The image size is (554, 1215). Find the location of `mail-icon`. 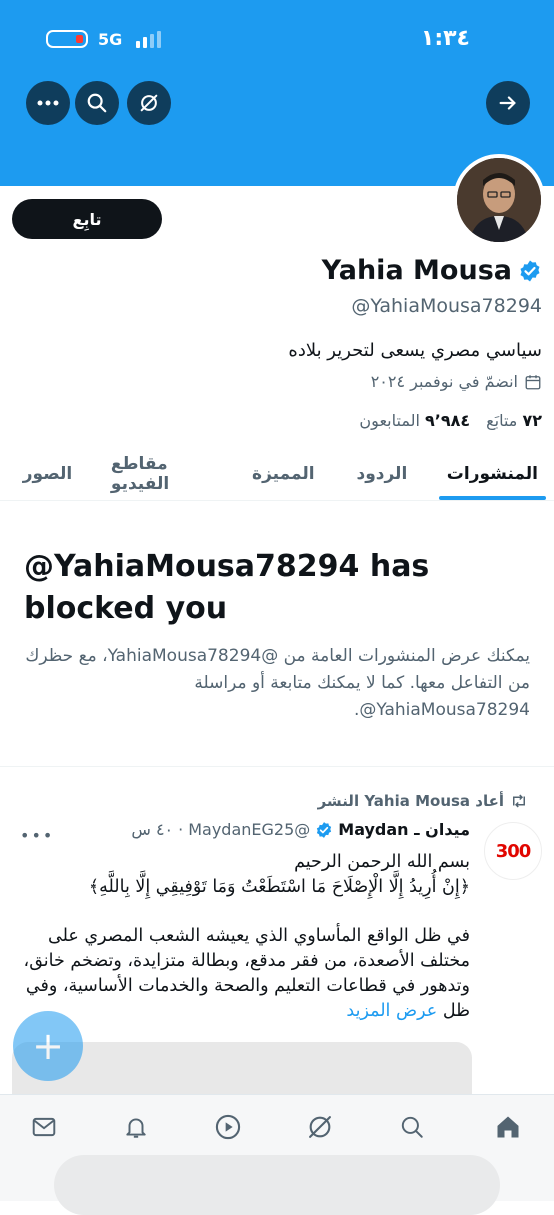

mail-icon is located at coordinates (44, 1127).